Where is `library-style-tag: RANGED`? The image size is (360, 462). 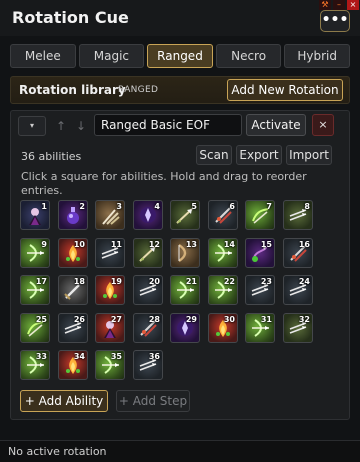
library-style-tag: RANGED is located at coordinates (138, 90).